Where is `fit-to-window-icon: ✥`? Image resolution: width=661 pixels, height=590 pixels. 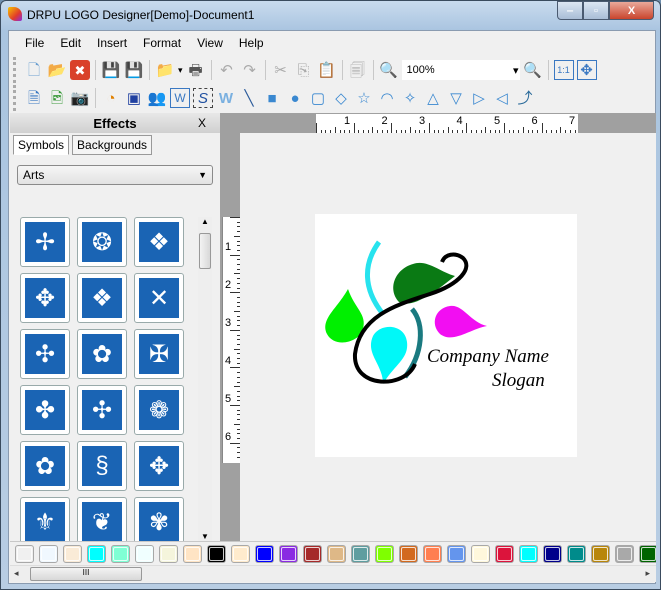 fit-to-window-icon: ✥ is located at coordinates (586, 70).